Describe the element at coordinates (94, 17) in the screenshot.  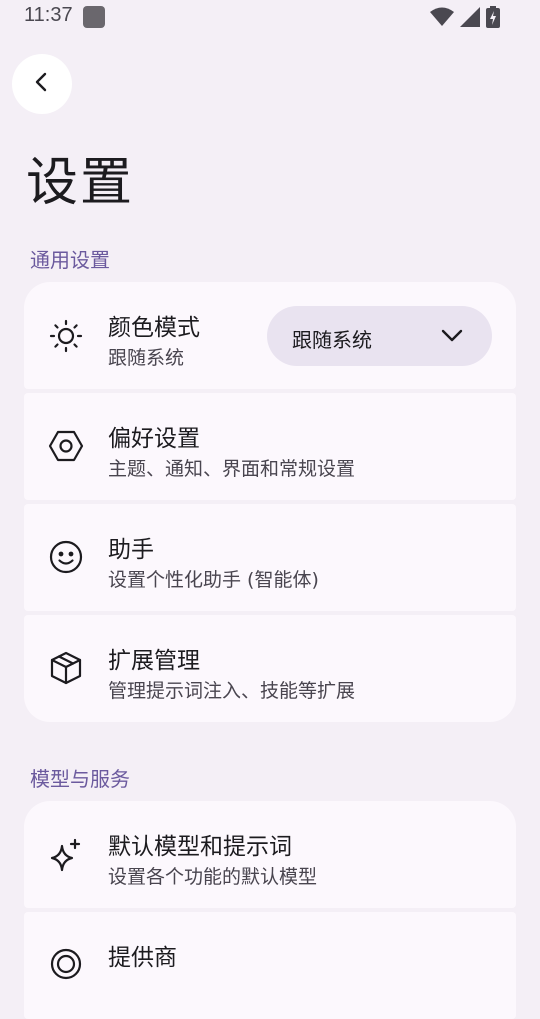
I see `notification-app-icon` at that location.